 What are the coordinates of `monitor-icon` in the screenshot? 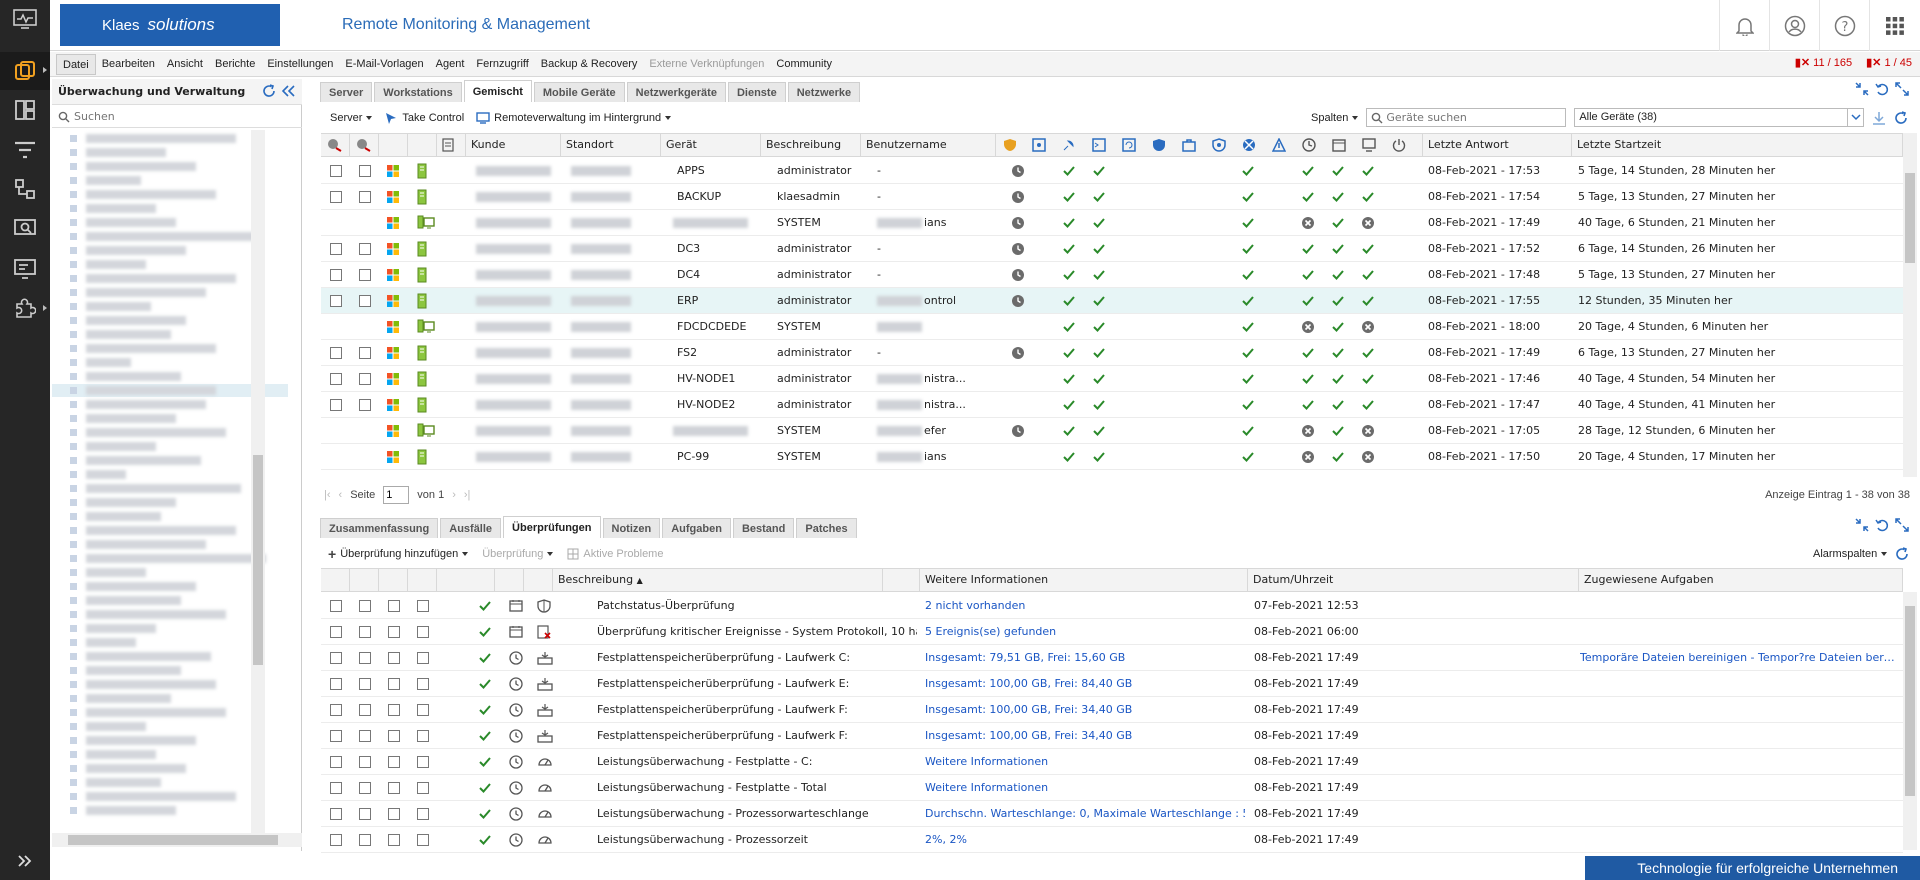 It's located at (25, 19).